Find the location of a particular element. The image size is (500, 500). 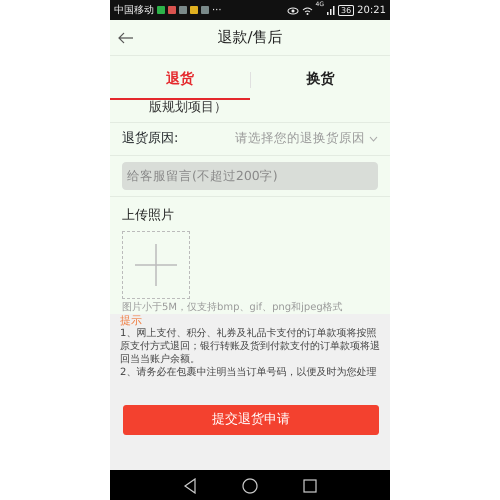

recents-square-icon is located at coordinates (310, 485).